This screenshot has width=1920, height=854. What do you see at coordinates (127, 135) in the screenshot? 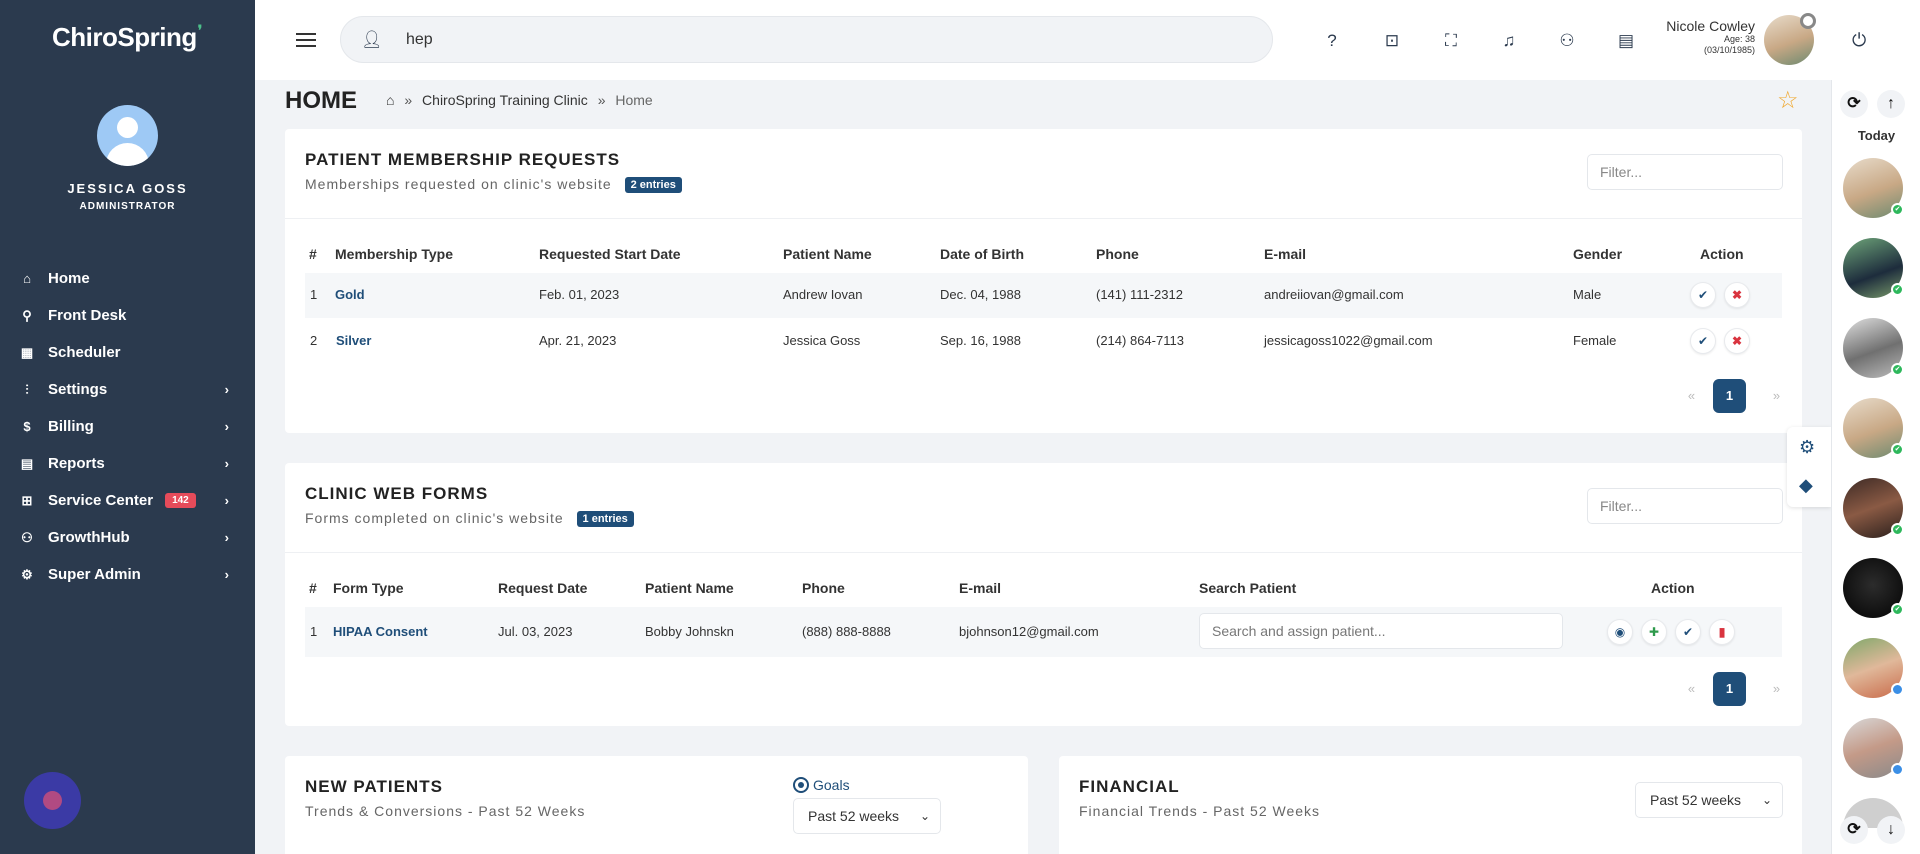
I see `user-avatar` at bounding box center [127, 135].